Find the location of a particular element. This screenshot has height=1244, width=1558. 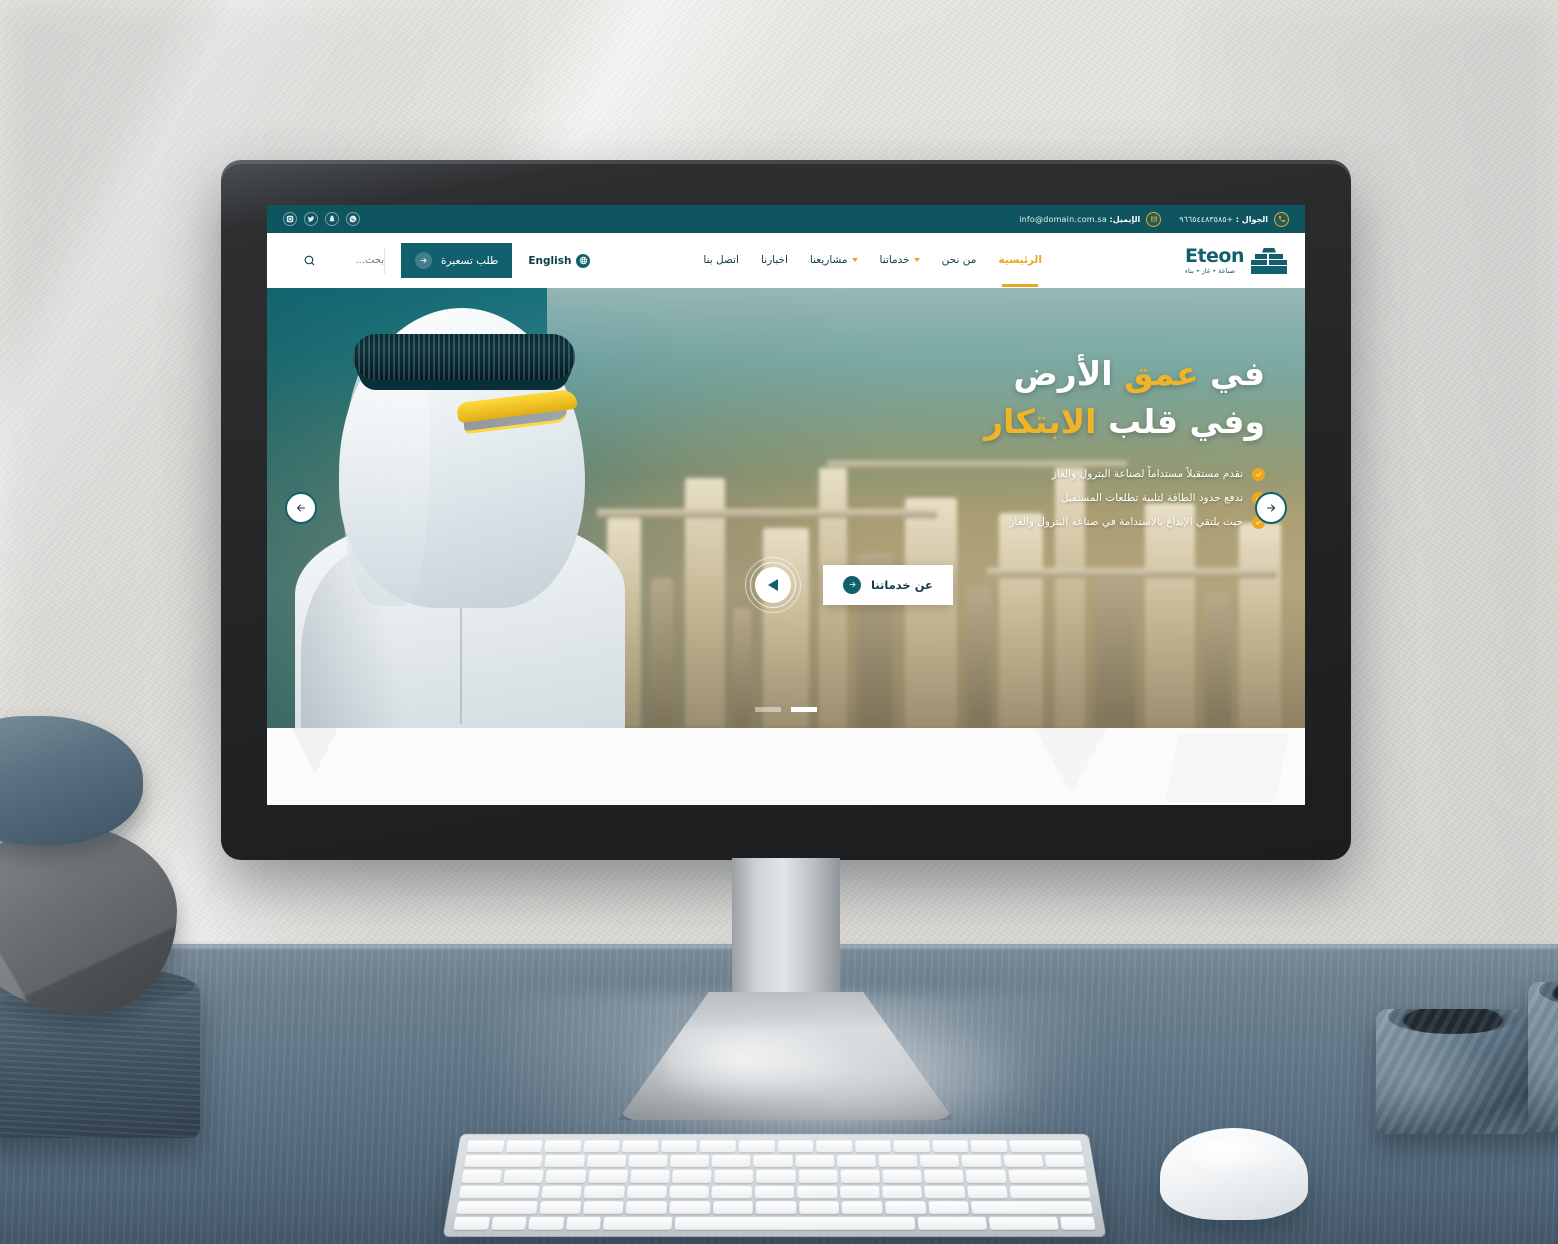

arrow-left-icon is located at coordinates (301, 508).